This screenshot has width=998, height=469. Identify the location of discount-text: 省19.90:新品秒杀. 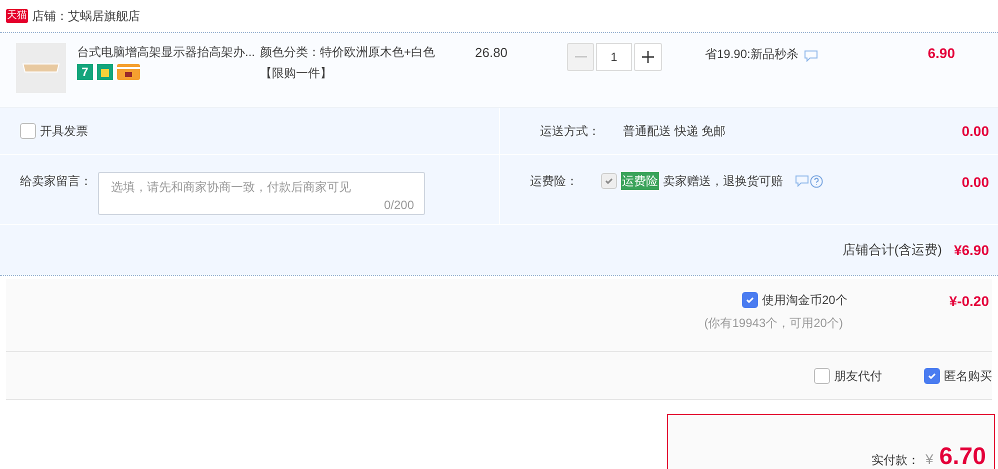
(751, 54).